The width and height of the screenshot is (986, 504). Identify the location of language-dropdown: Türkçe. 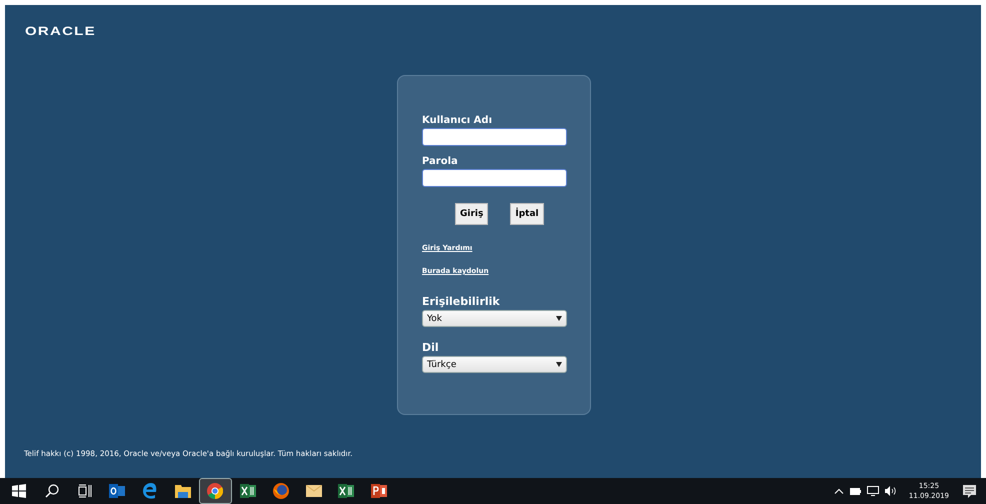
(494, 364).